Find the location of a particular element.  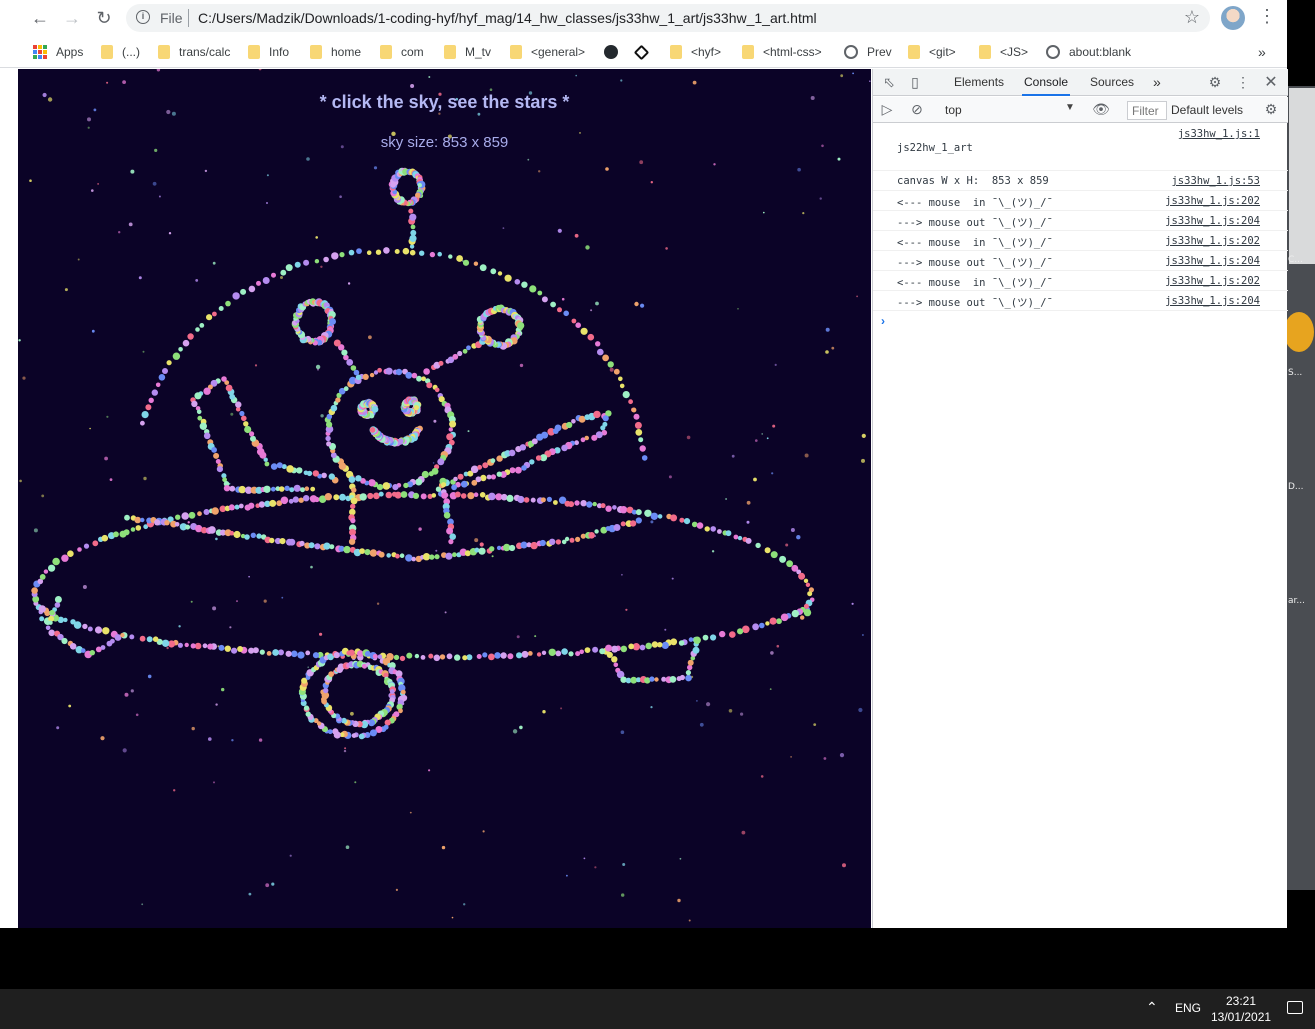

device-icon: ▯ is located at coordinates (915, 82).